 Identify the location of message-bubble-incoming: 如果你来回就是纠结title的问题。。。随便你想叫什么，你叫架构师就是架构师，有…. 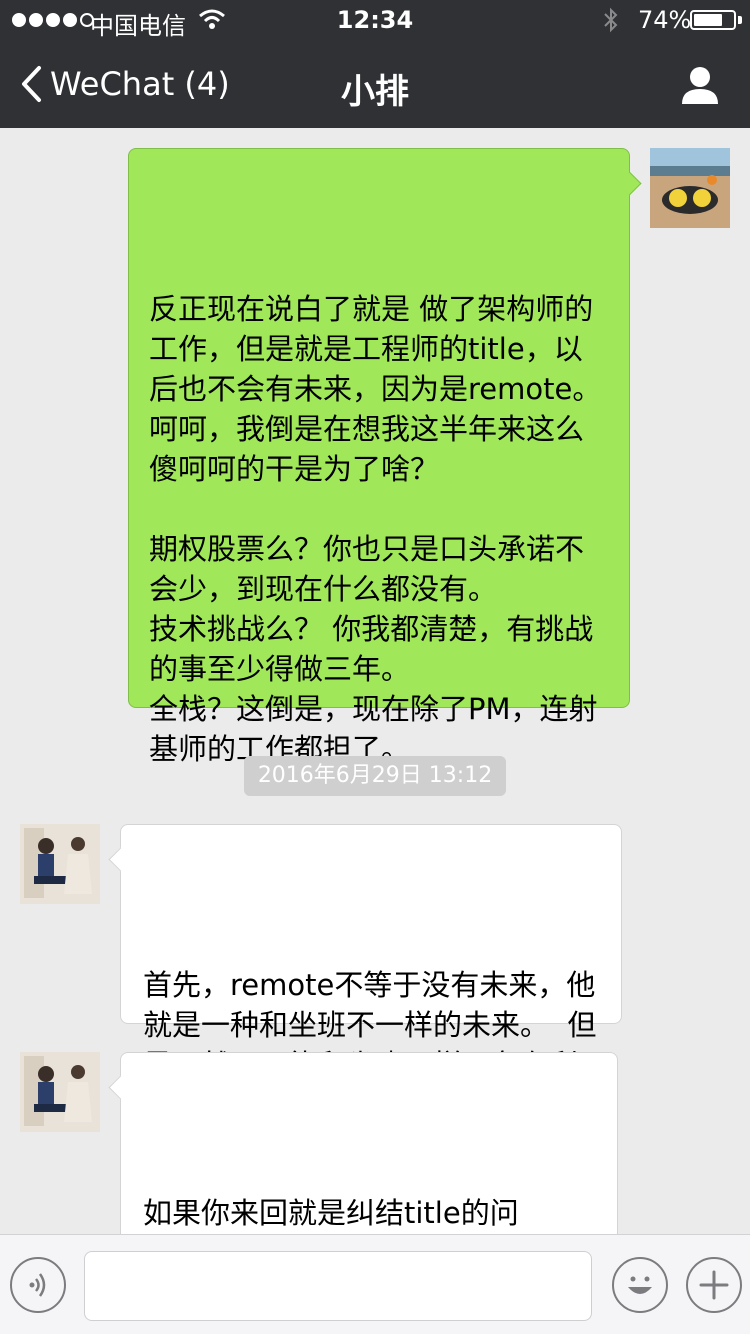
(363, 1143).